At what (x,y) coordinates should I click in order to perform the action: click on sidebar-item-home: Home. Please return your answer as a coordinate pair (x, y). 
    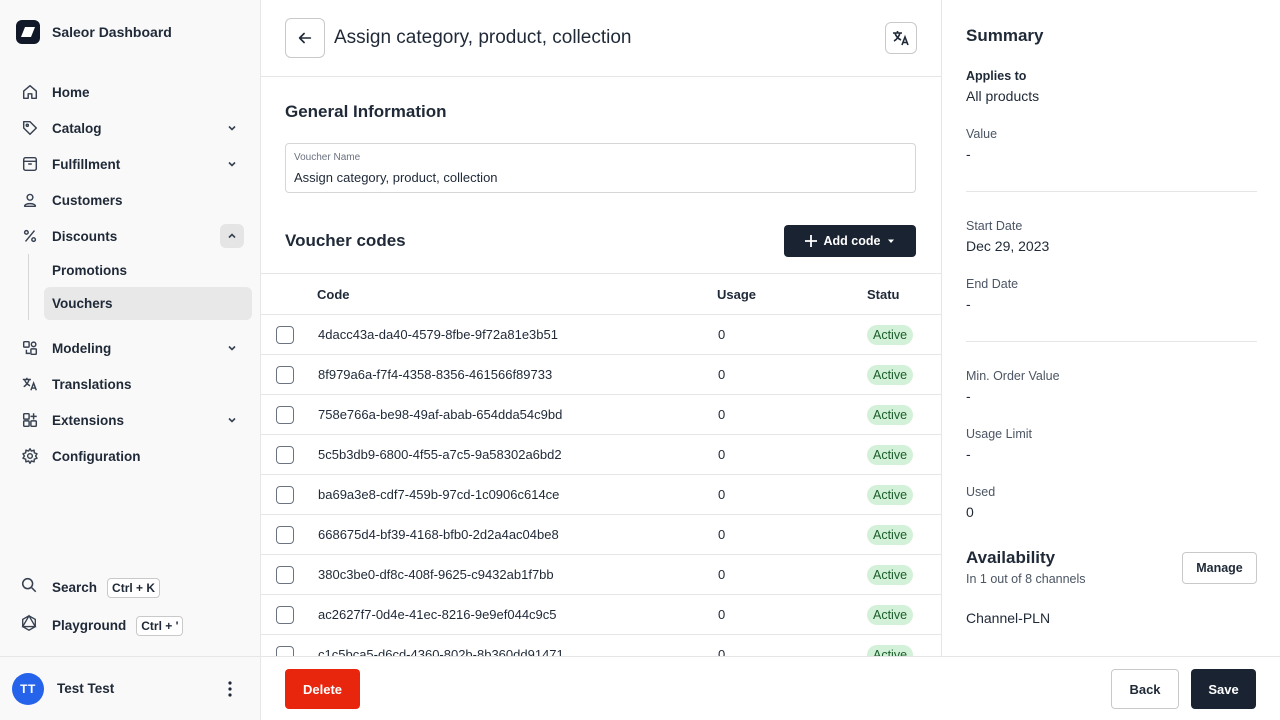
    Looking at the image, I should click on (130, 92).